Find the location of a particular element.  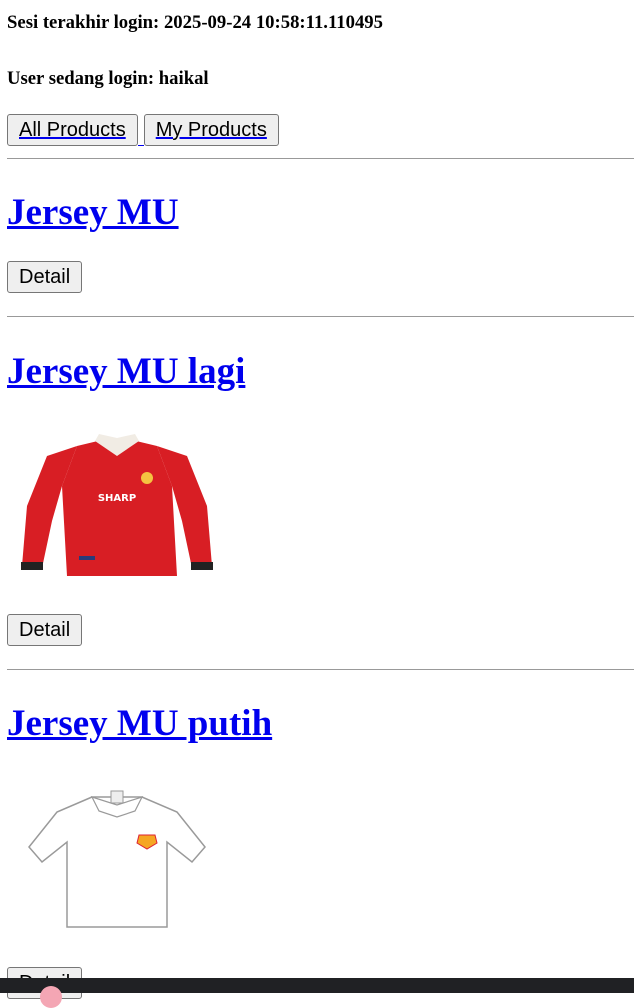

product-title: Jersey MU lagi is located at coordinates (320, 372).